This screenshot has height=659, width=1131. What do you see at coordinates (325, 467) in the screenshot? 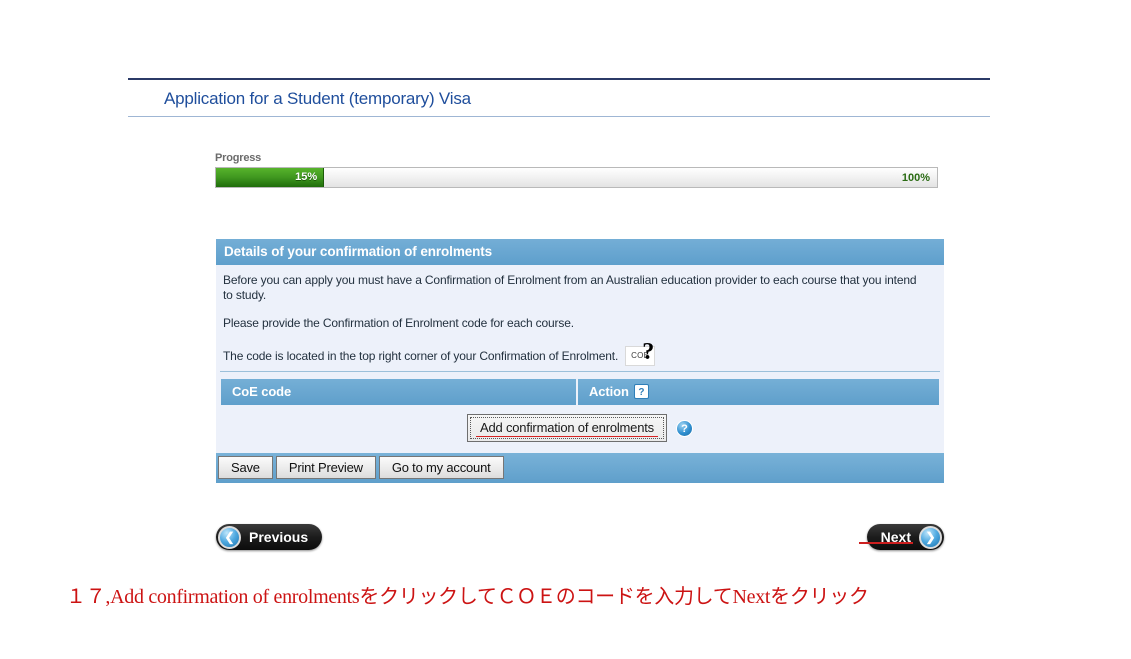
I see `print-preview-button: Print Preview` at bounding box center [325, 467].